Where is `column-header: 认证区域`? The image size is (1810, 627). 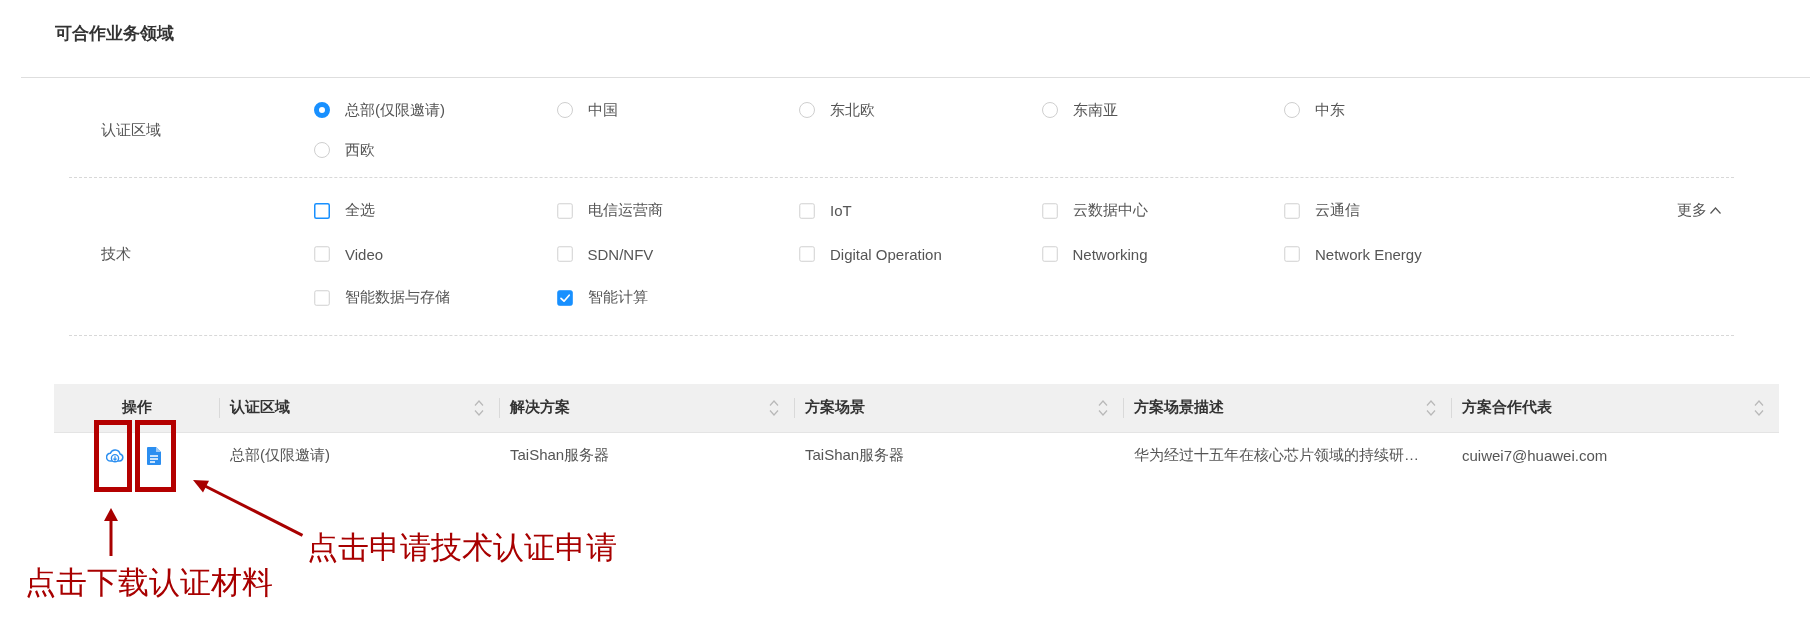 column-header: 认证区域 is located at coordinates (260, 407).